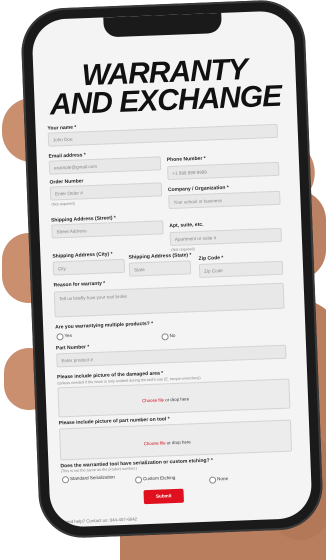 The height and width of the screenshot is (560, 326). Describe the element at coordinates (162, 25) in the screenshot. I see `phone-notch` at that location.